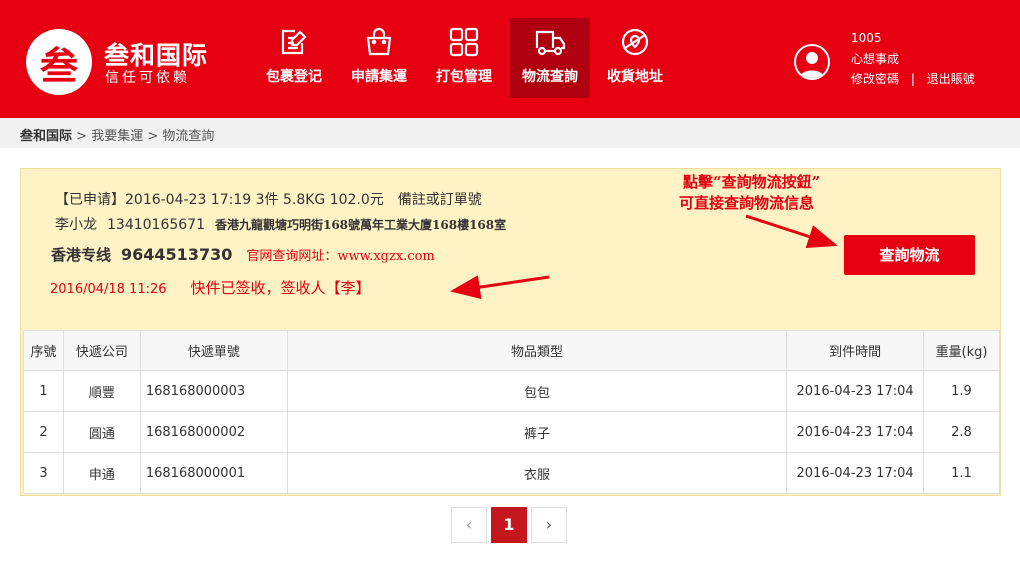  Describe the element at coordinates (177, 254) in the screenshot. I see `tracking-number: 9644513730` at that location.